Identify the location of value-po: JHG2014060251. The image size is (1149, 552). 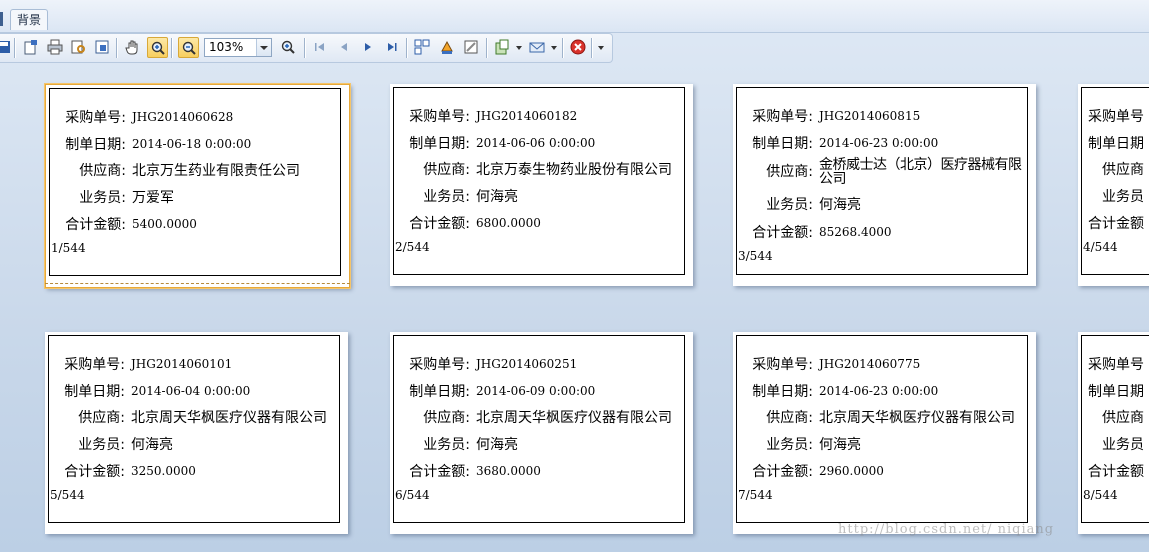
(527, 364).